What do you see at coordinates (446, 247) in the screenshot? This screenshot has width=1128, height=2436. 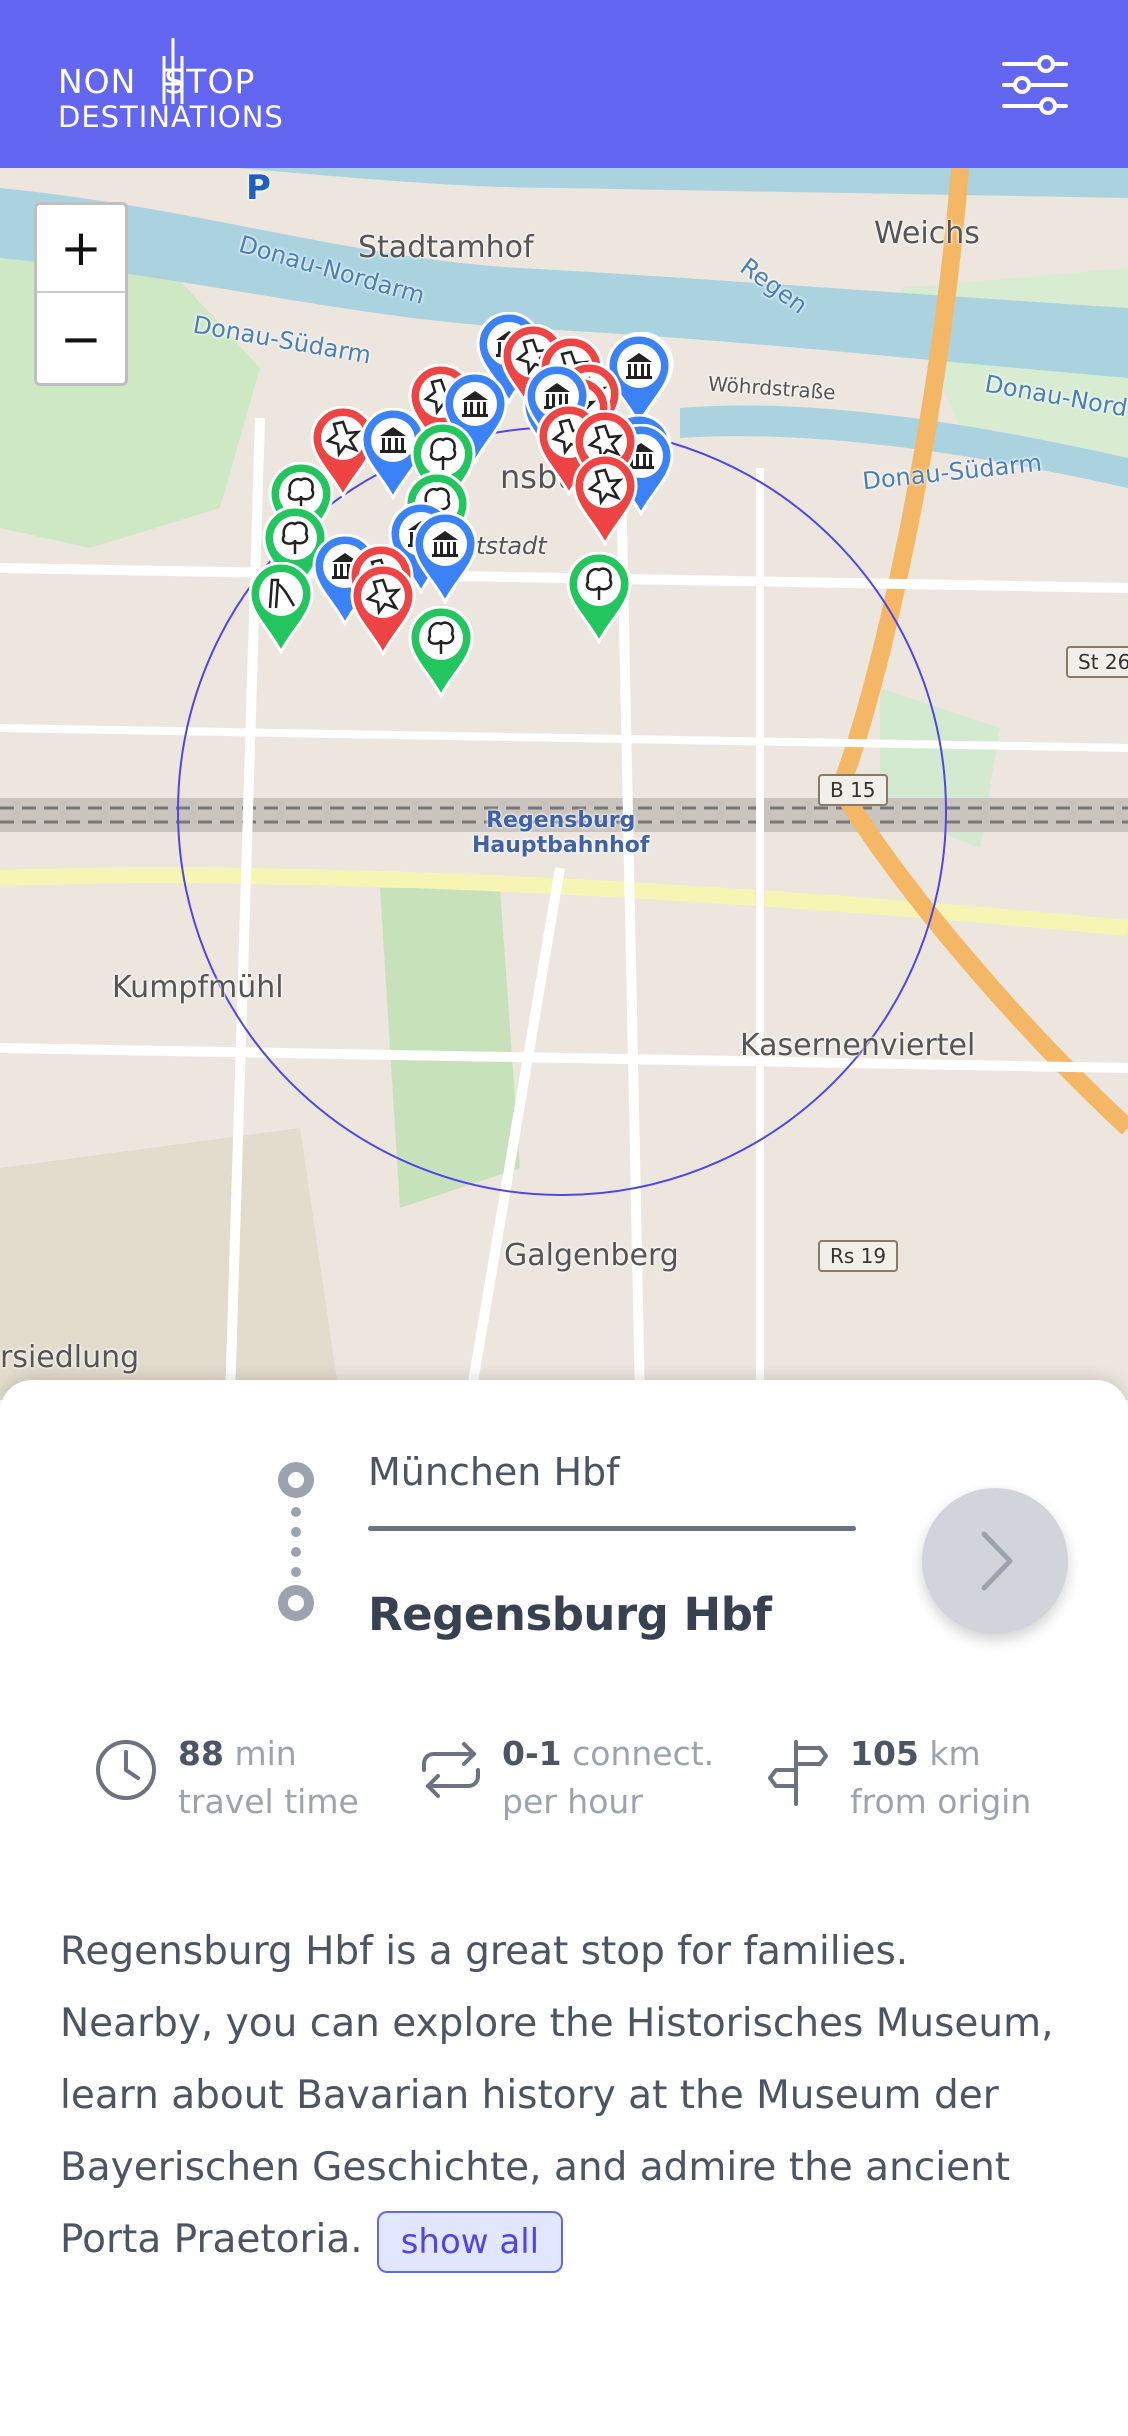 I see `map-label-stadtamhof: Stadtamhof` at bounding box center [446, 247].